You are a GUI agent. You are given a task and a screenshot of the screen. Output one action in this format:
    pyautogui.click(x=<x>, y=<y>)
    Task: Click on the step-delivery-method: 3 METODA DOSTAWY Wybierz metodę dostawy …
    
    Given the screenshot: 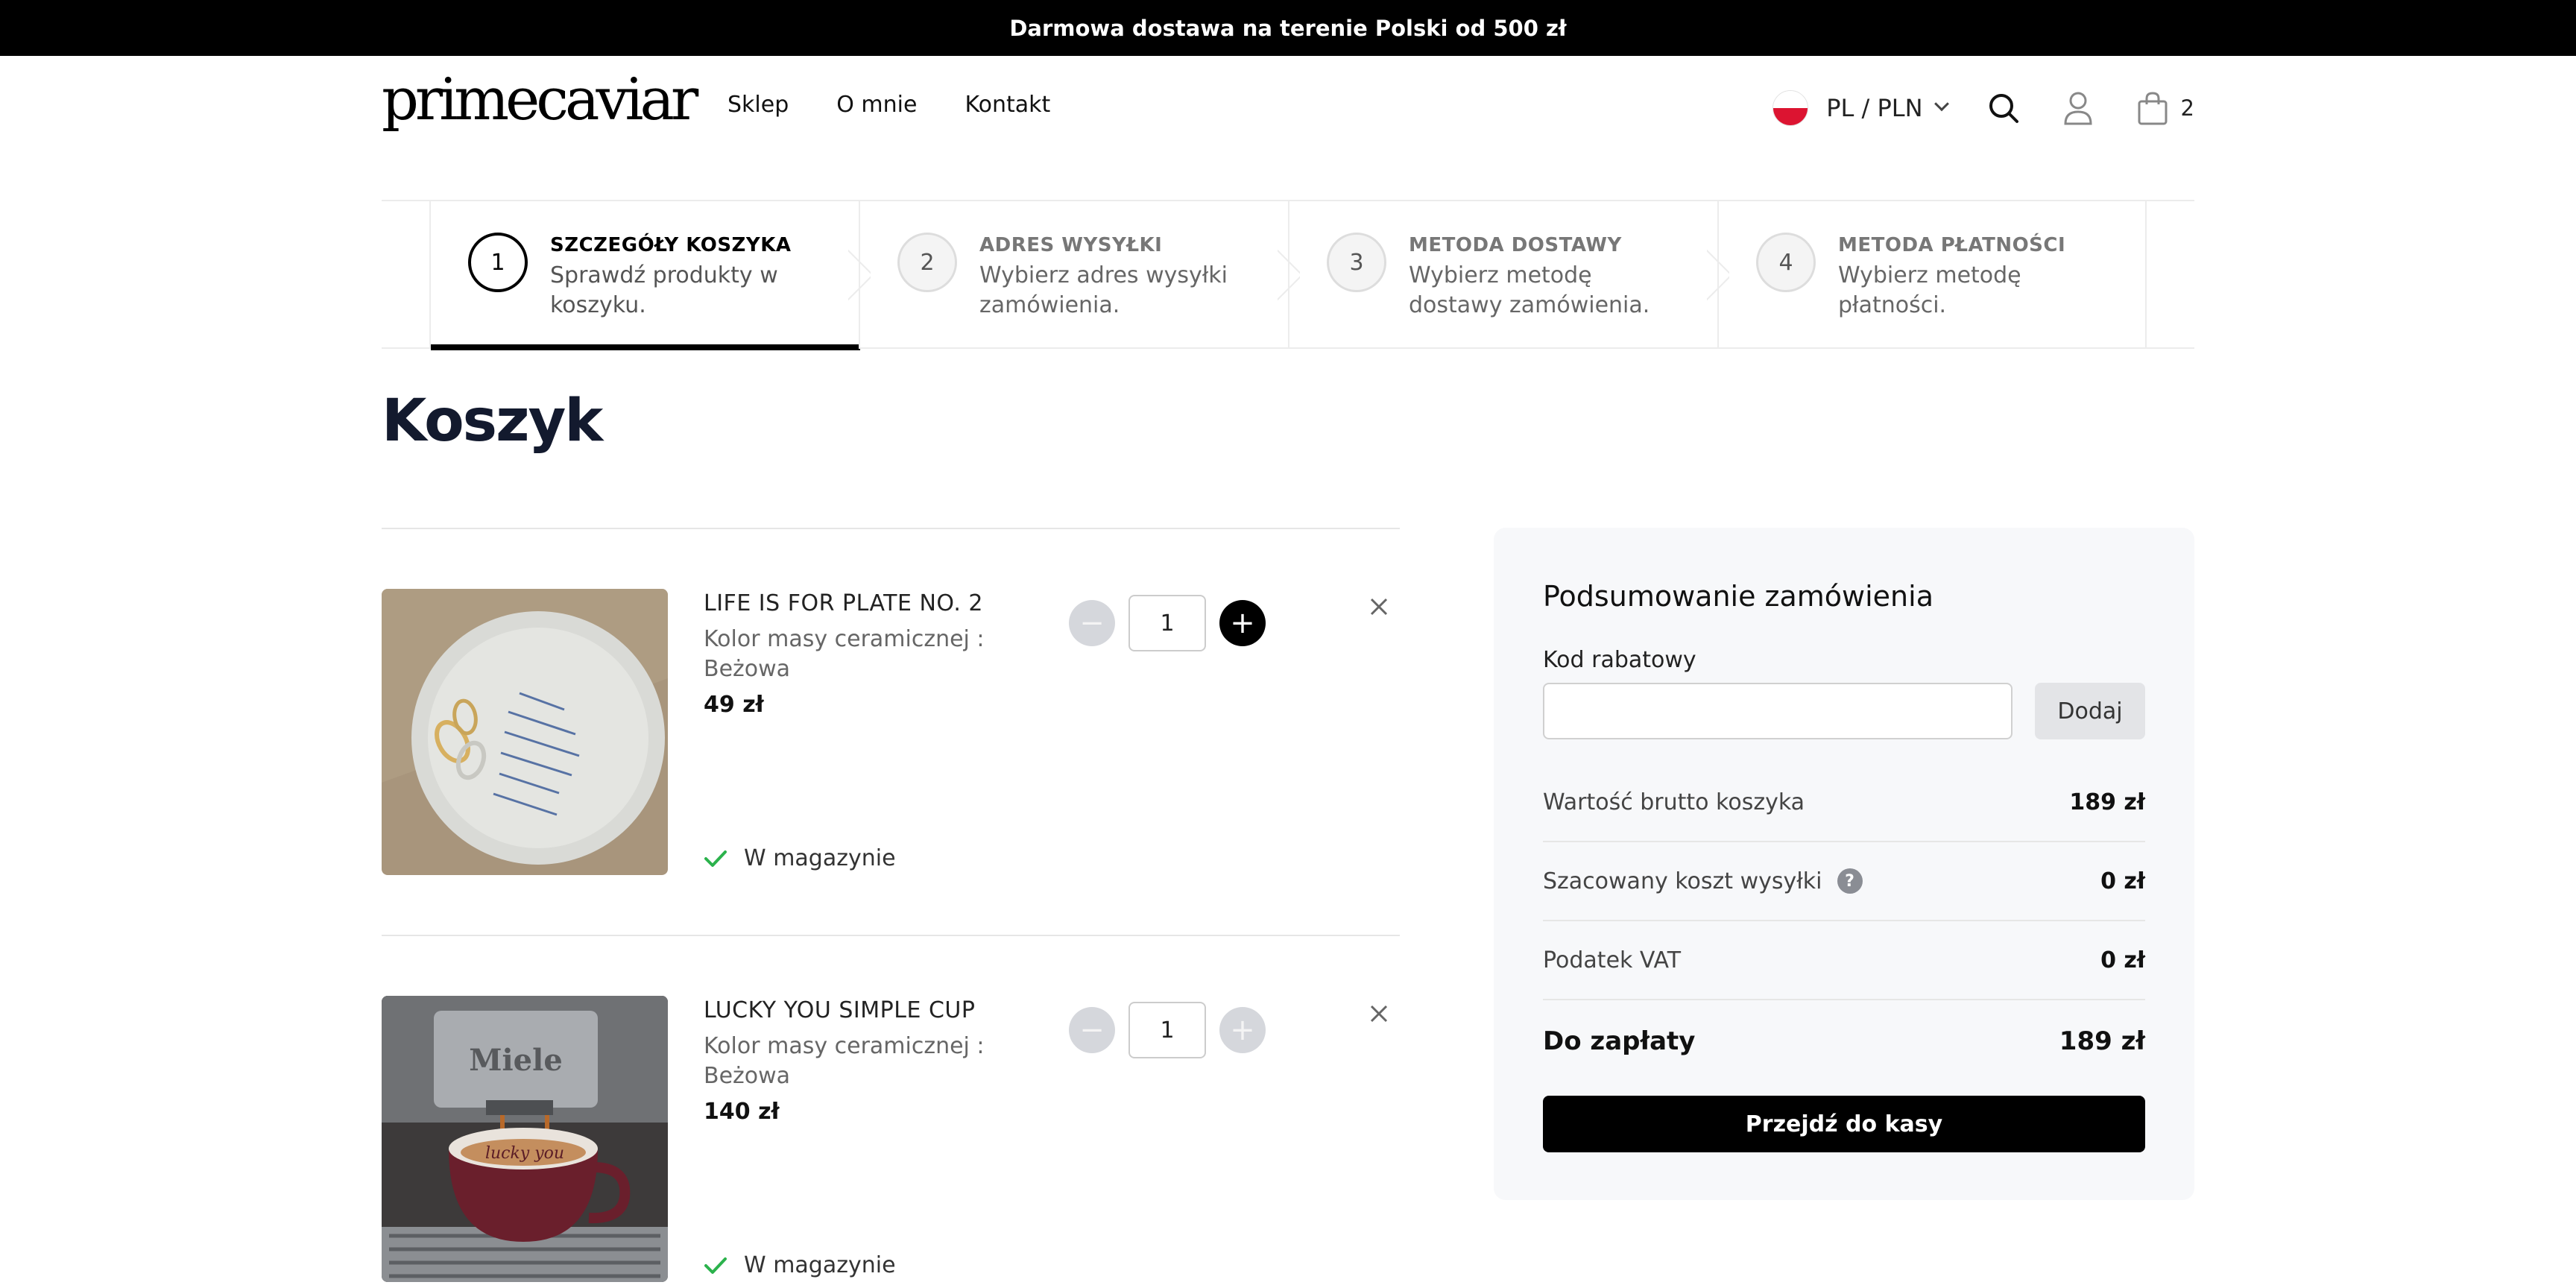 What is the action you would take?
    pyautogui.click(x=1502, y=275)
    